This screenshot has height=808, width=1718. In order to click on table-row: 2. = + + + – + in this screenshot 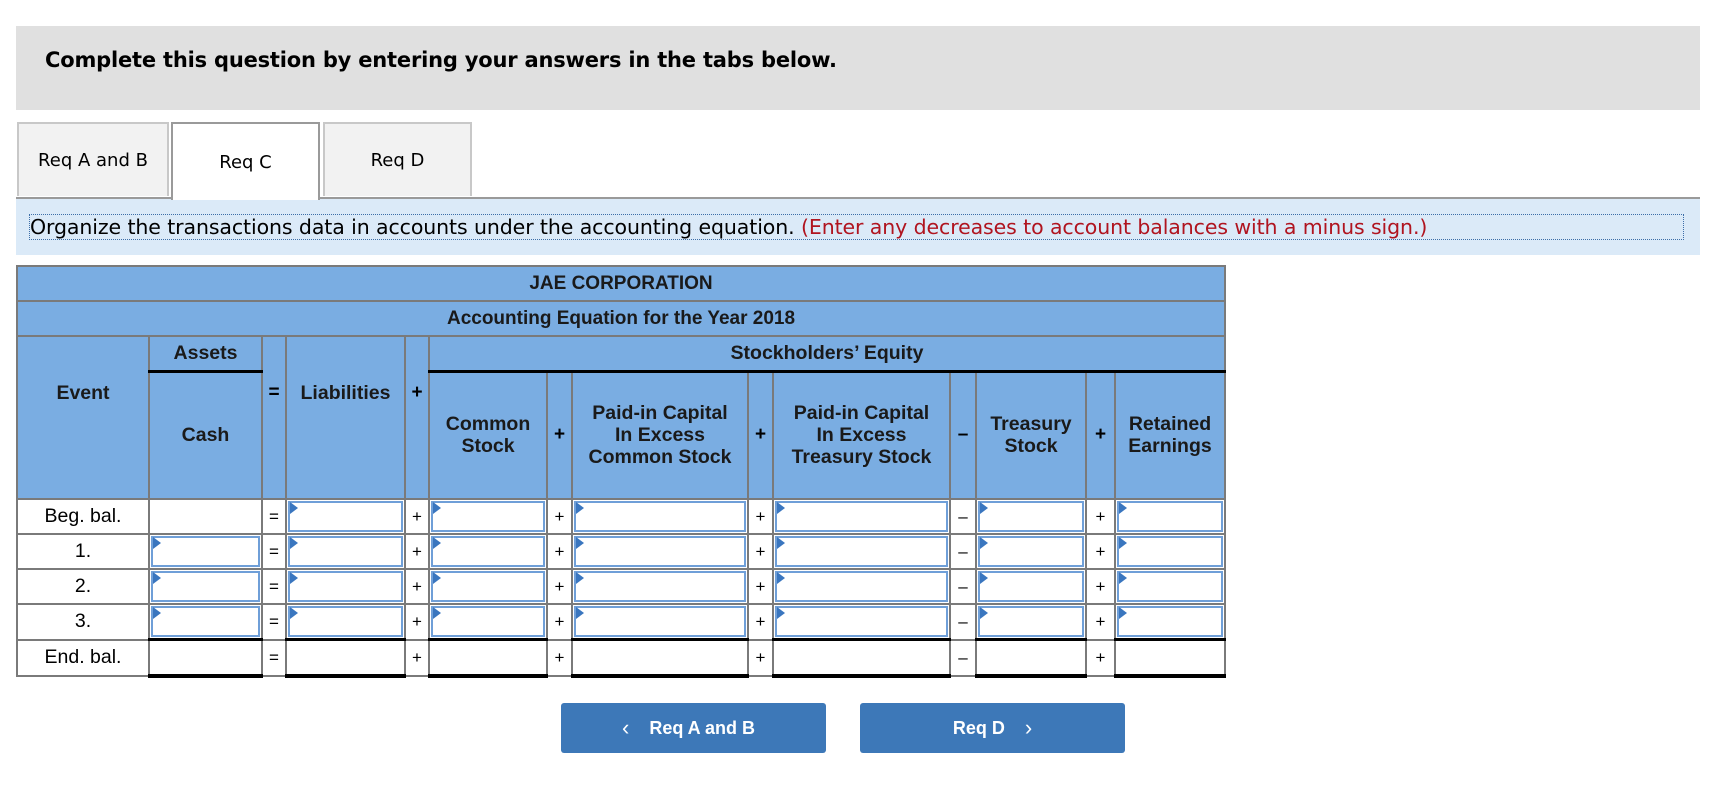, I will do `click(621, 586)`.